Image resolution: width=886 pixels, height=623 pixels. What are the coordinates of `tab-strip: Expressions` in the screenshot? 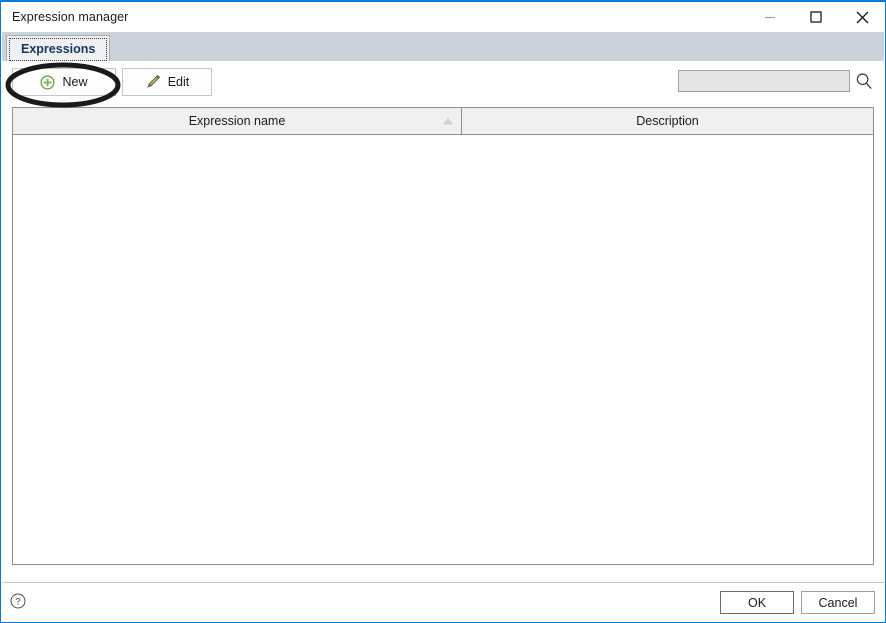 It's located at (443, 46).